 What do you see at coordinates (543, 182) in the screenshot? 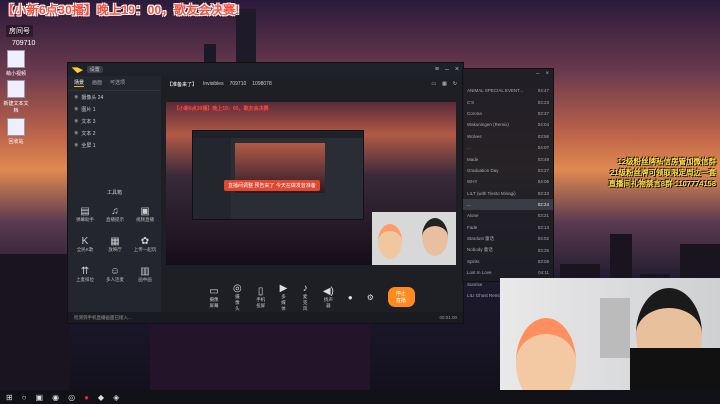
I see `track-duration: 04:06` at bounding box center [543, 182].